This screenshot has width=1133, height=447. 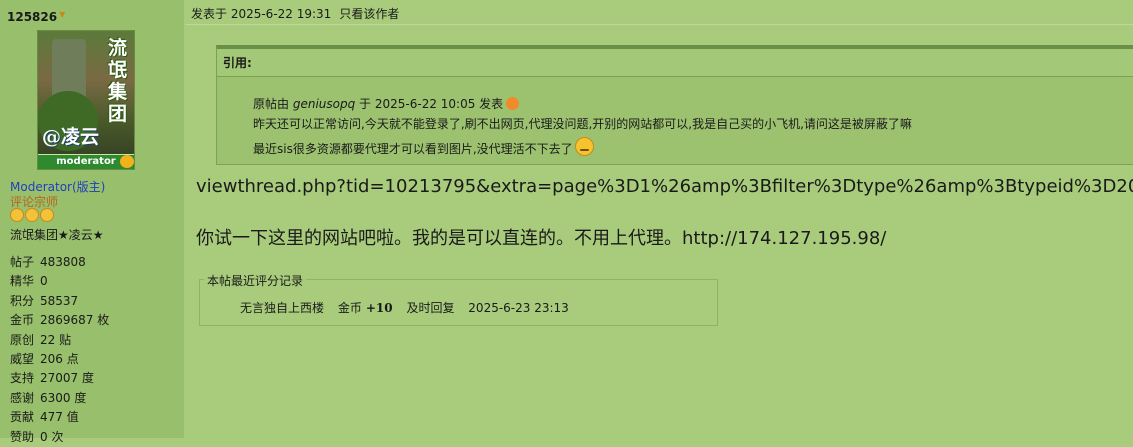 What do you see at coordinates (22, 339) in the screenshot?
I see `stat-label: 原创` at bounding box center [22, 339].